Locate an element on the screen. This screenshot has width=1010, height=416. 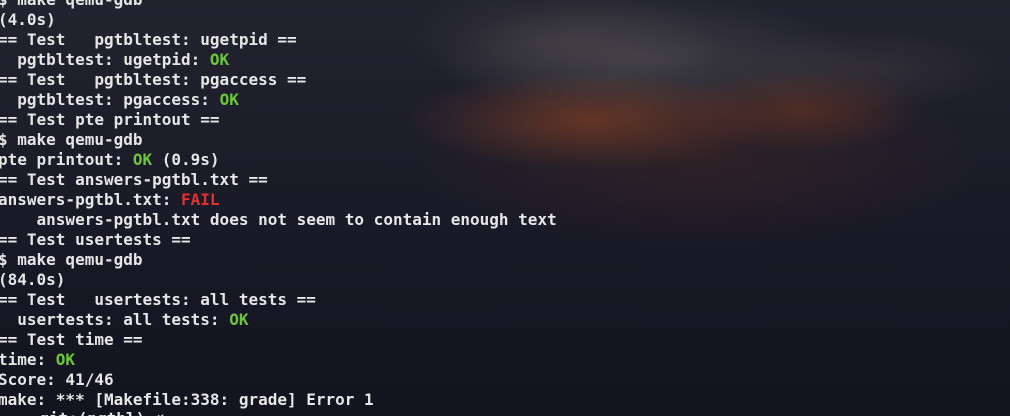
terminal-line-test-header: == Test pte printout == is located at coordinates (278, 120).